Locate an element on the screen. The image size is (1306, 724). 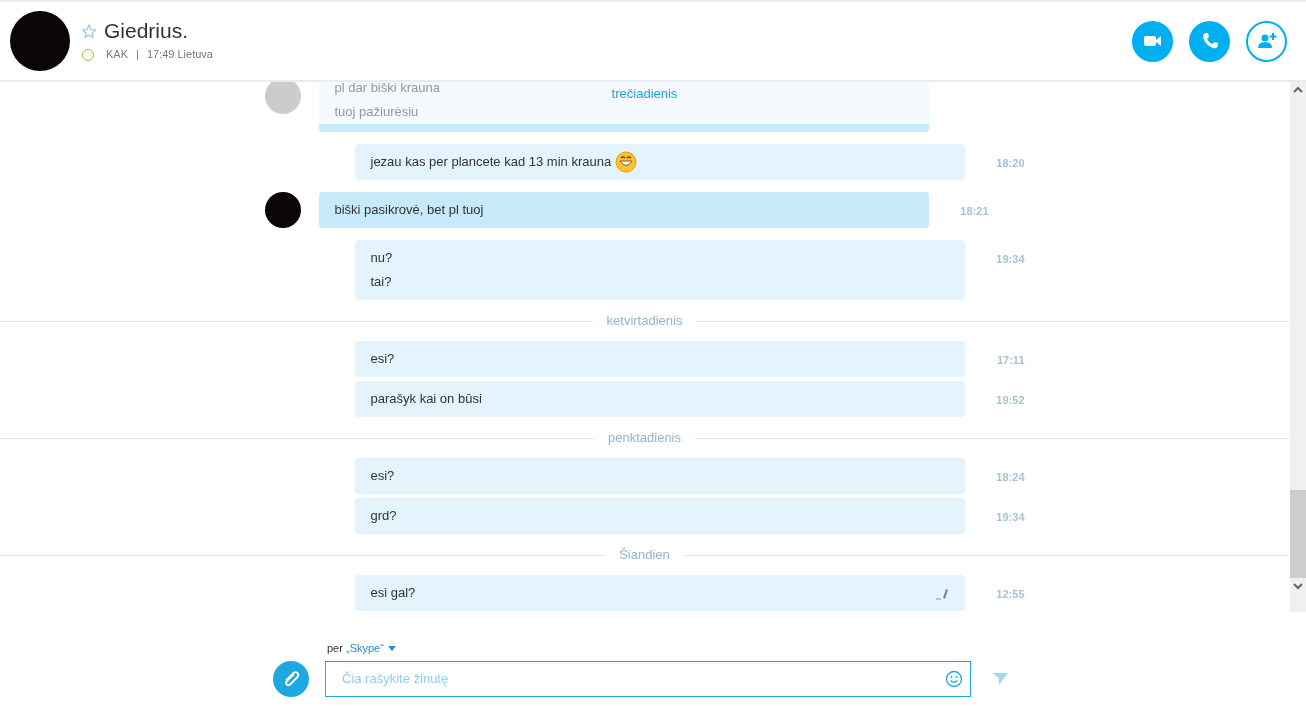
message-time: 19:52 is located at coordinates (1010, 400).